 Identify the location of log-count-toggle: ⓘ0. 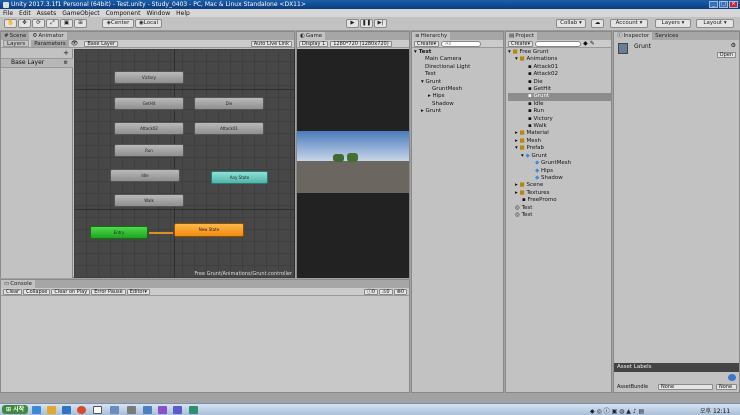
(370, 291).